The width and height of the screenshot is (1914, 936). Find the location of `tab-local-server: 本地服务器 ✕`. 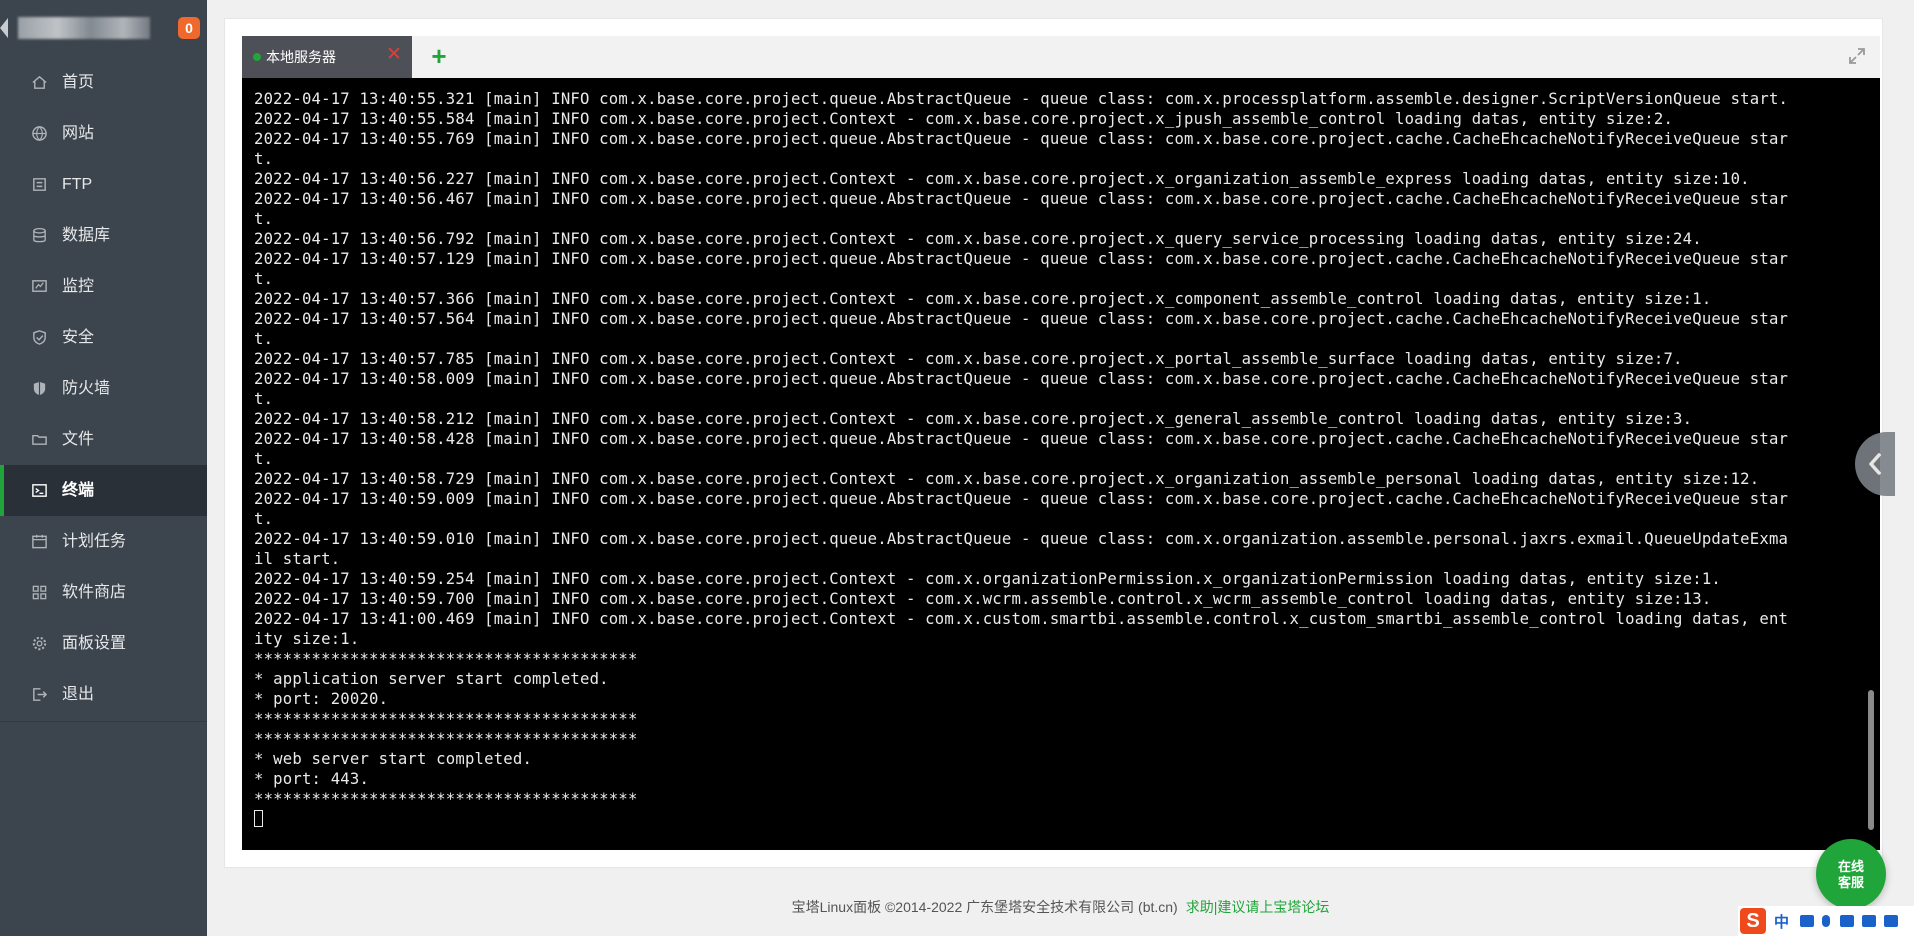

tab-local-server: 本地服务器 ✕ is located at coordinates (327, 57).